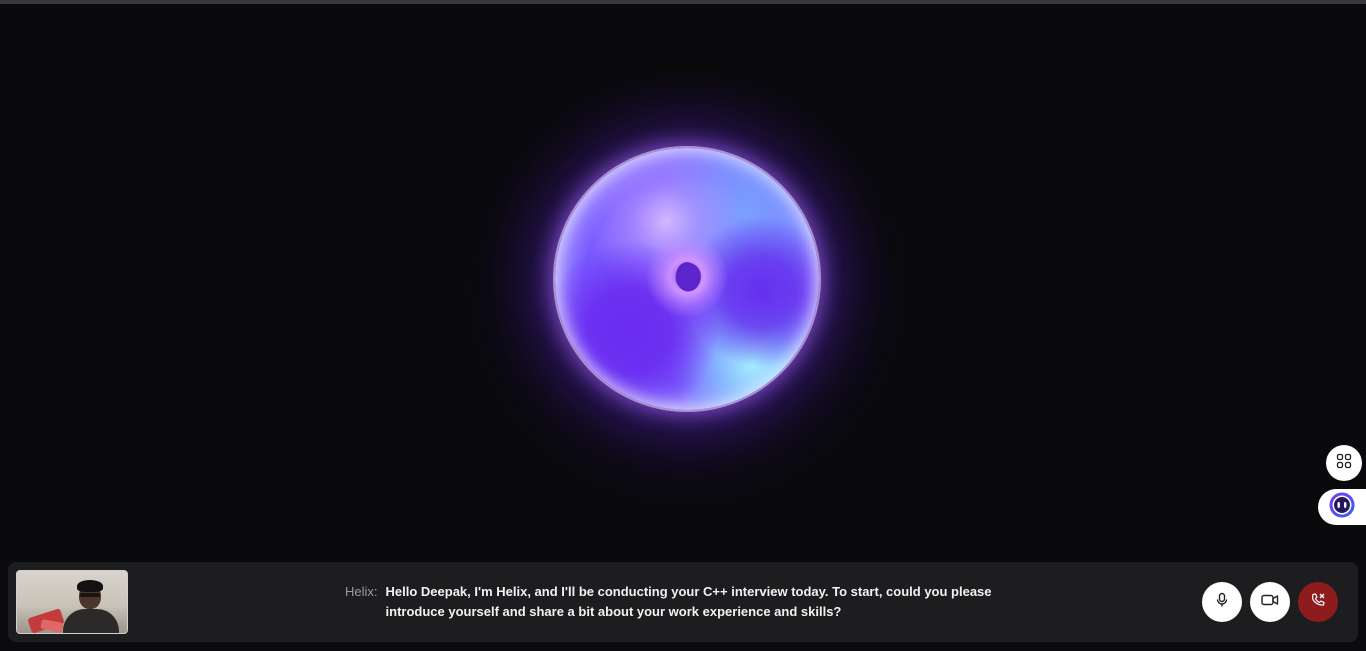 This screenshot has width=1366, height=651. What do you see at coordinates (90, 586) in the screenshot?
I see `person-hair` at bounding box center [90, 586].